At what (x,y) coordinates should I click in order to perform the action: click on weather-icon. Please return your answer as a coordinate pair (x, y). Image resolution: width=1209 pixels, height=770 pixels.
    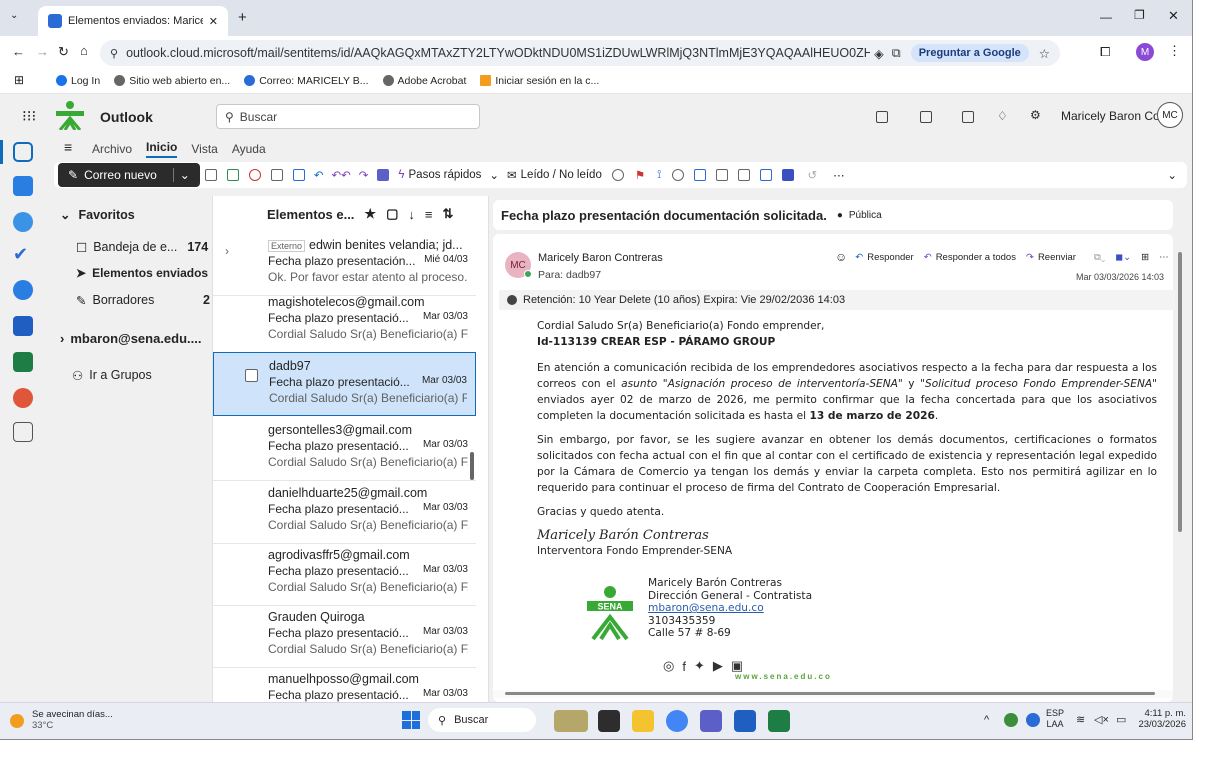
    Looking at the image, I should click on (17, 721).